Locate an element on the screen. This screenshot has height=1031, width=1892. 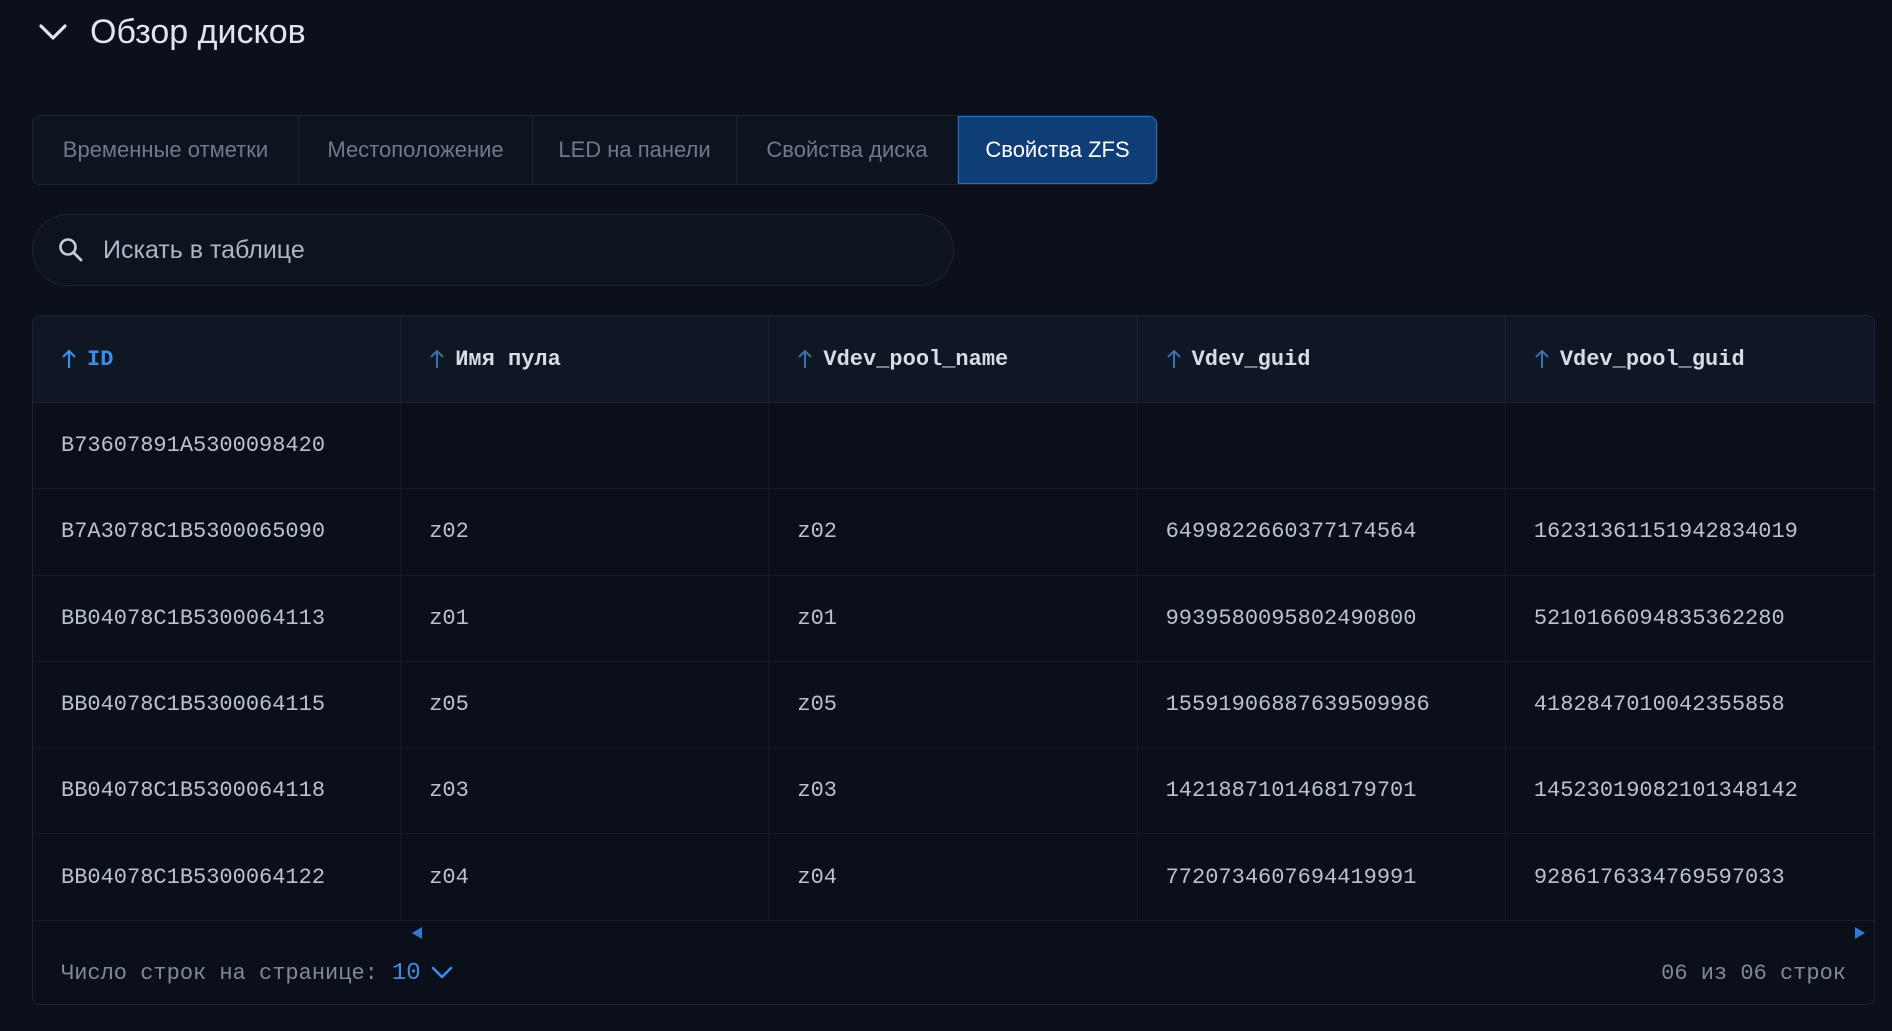
tab-timestamps: Временные отметки is located at coordinates (166, 150).